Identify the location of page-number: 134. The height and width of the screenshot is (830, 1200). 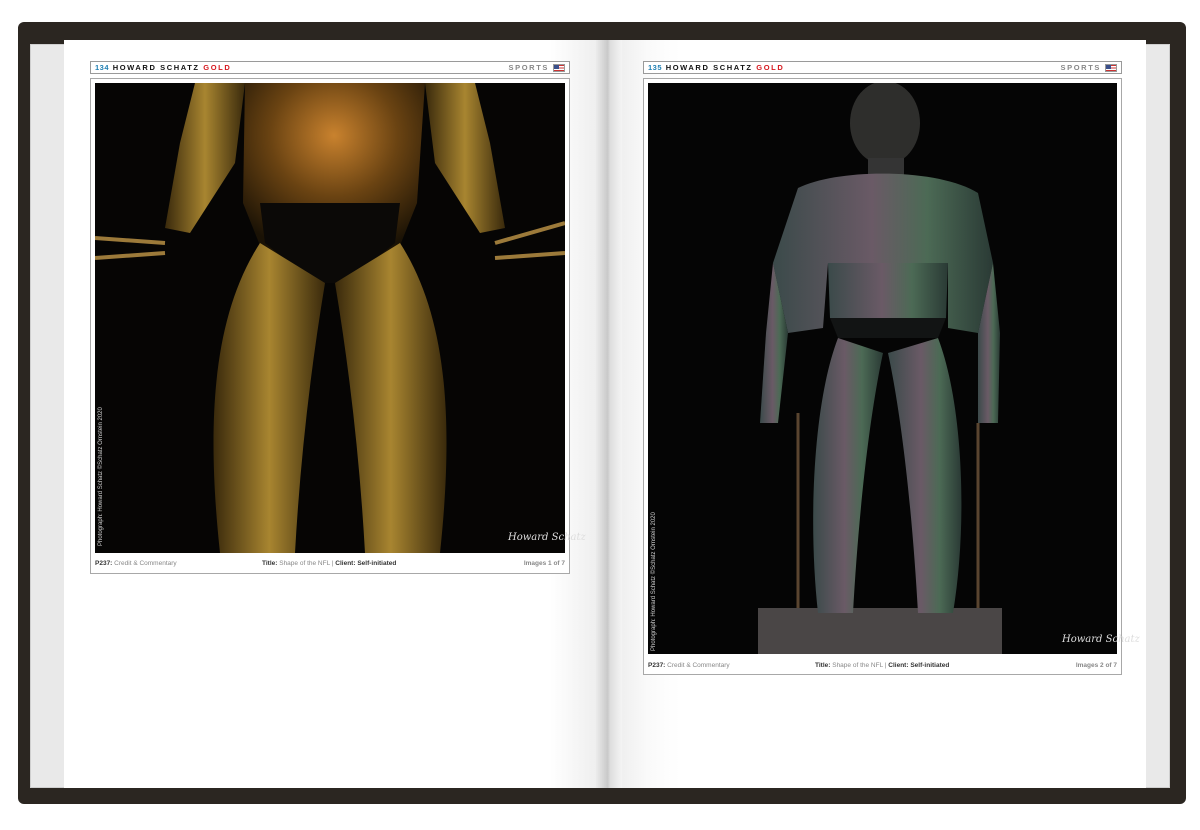
(102, 67).